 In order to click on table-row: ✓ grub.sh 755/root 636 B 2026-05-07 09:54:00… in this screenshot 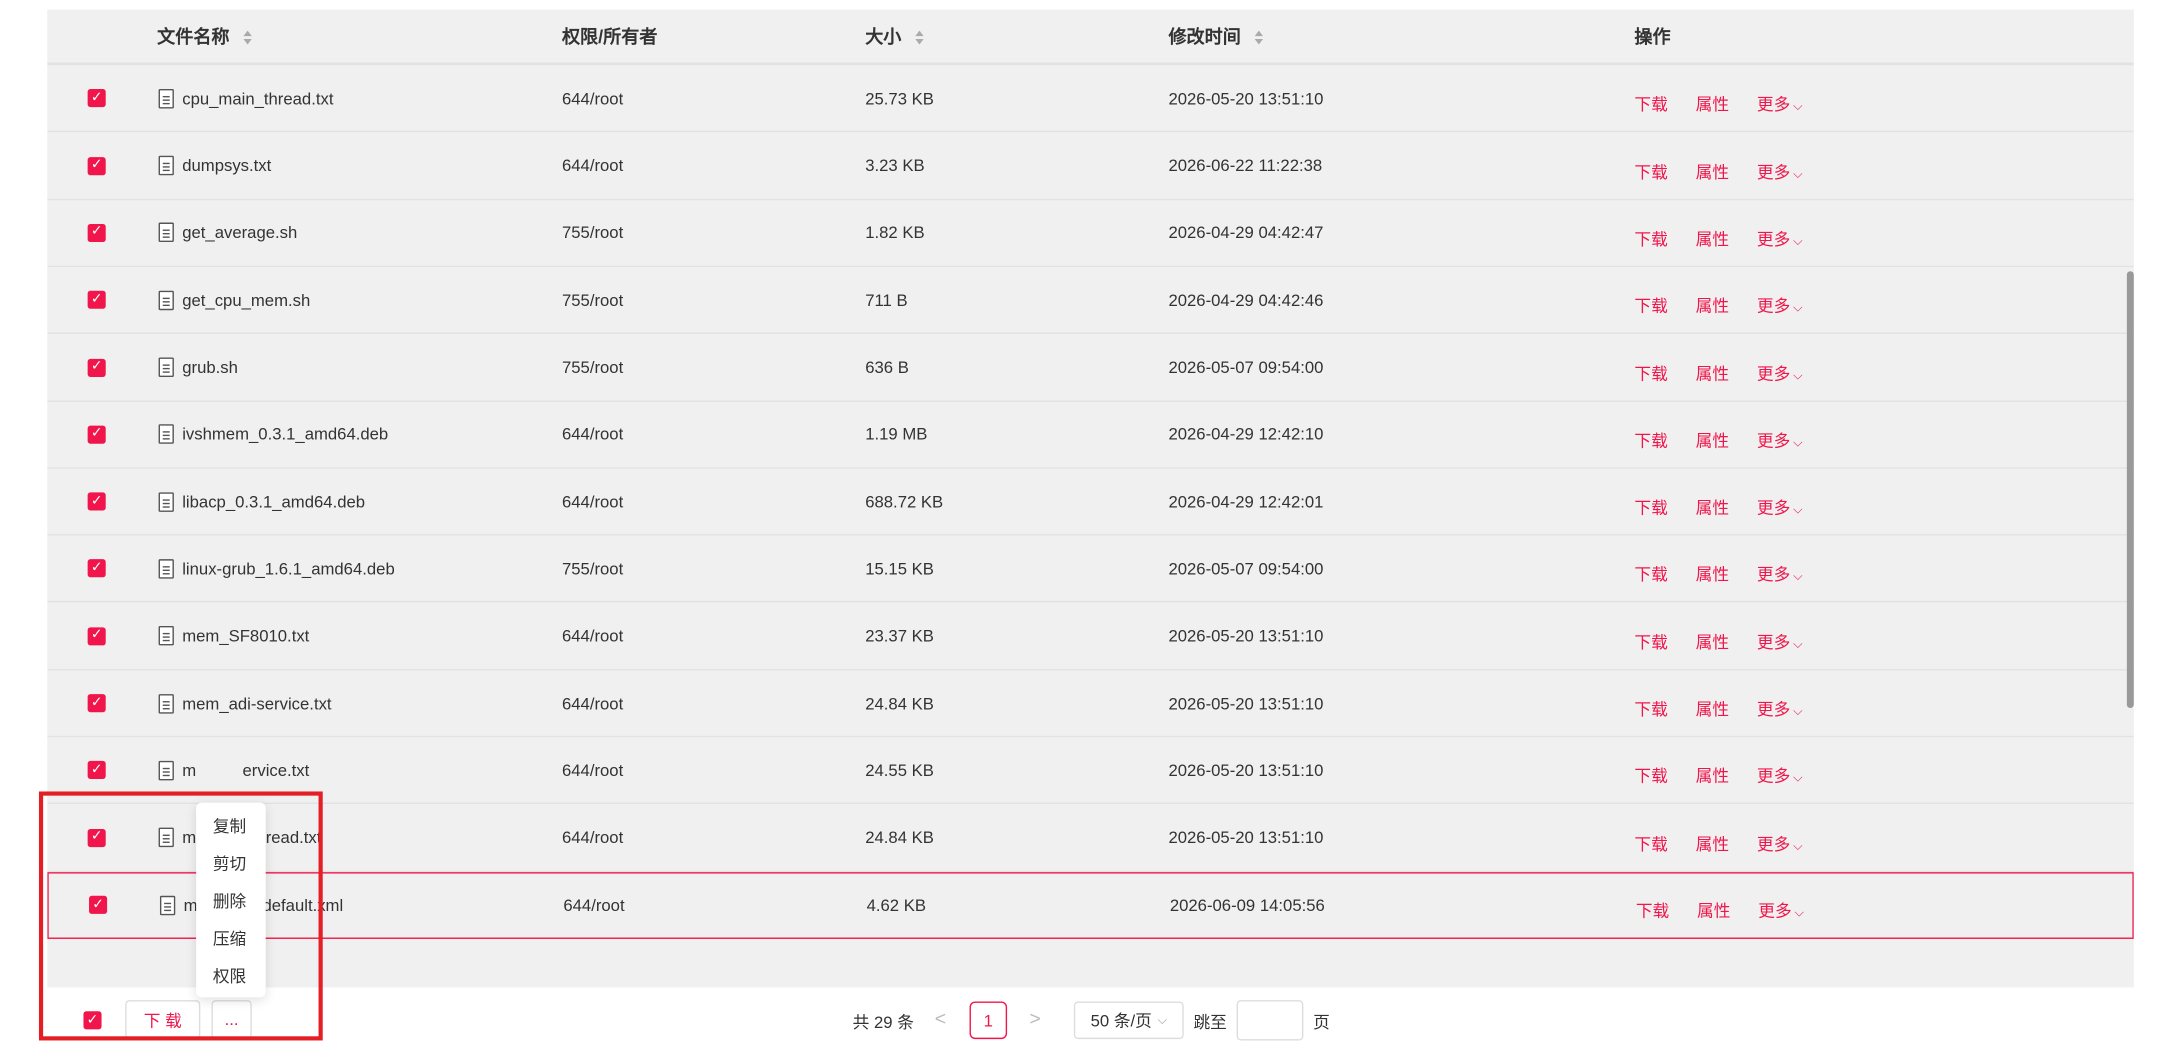, I will do `click(1090, 368)`.